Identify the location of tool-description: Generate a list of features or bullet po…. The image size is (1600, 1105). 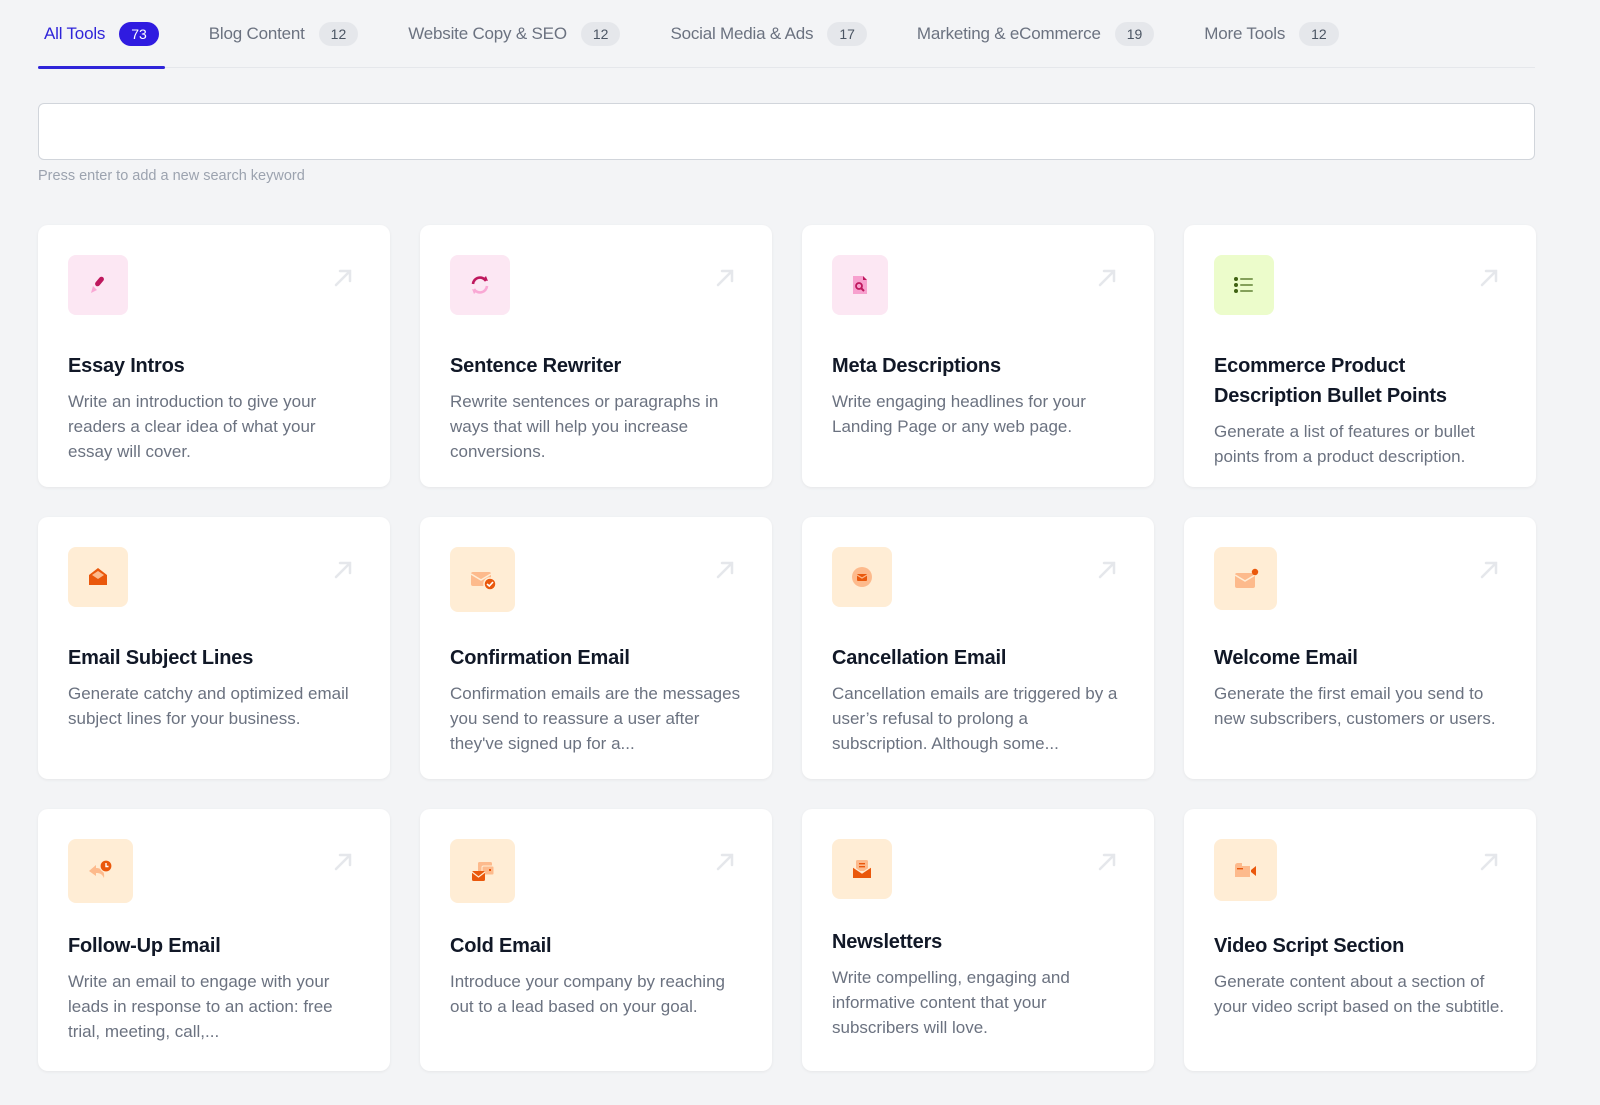
(1344, 444).